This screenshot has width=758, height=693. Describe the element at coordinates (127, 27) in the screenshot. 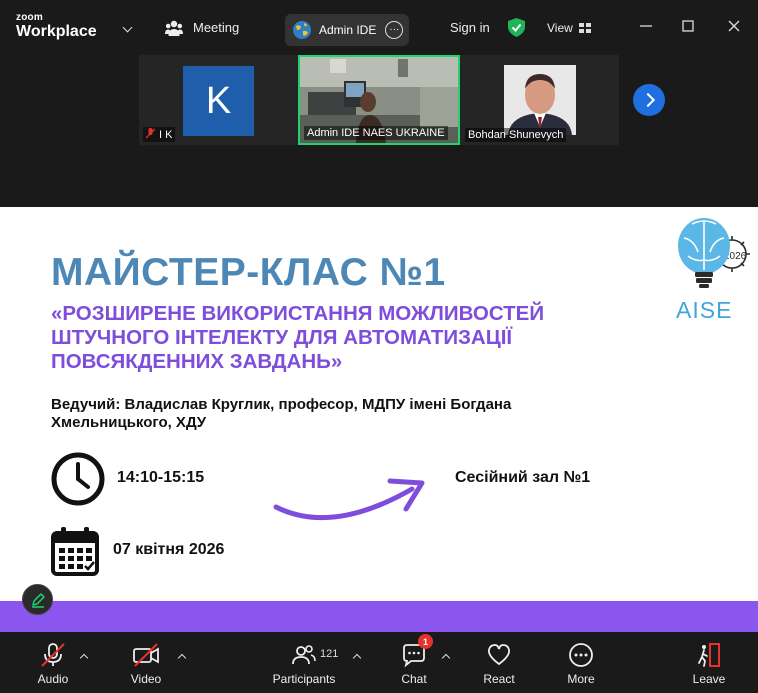

I see `chevron-down-icon` at that location.